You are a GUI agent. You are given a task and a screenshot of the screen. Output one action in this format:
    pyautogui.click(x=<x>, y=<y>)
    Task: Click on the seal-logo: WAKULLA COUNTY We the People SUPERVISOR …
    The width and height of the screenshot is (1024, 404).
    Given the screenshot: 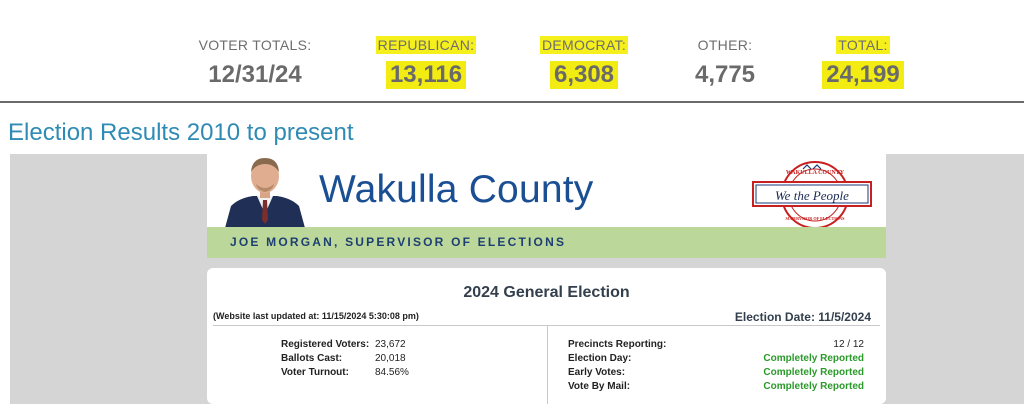 What is the action you would take?
    pyautogui.click(x=812, y=195)
    